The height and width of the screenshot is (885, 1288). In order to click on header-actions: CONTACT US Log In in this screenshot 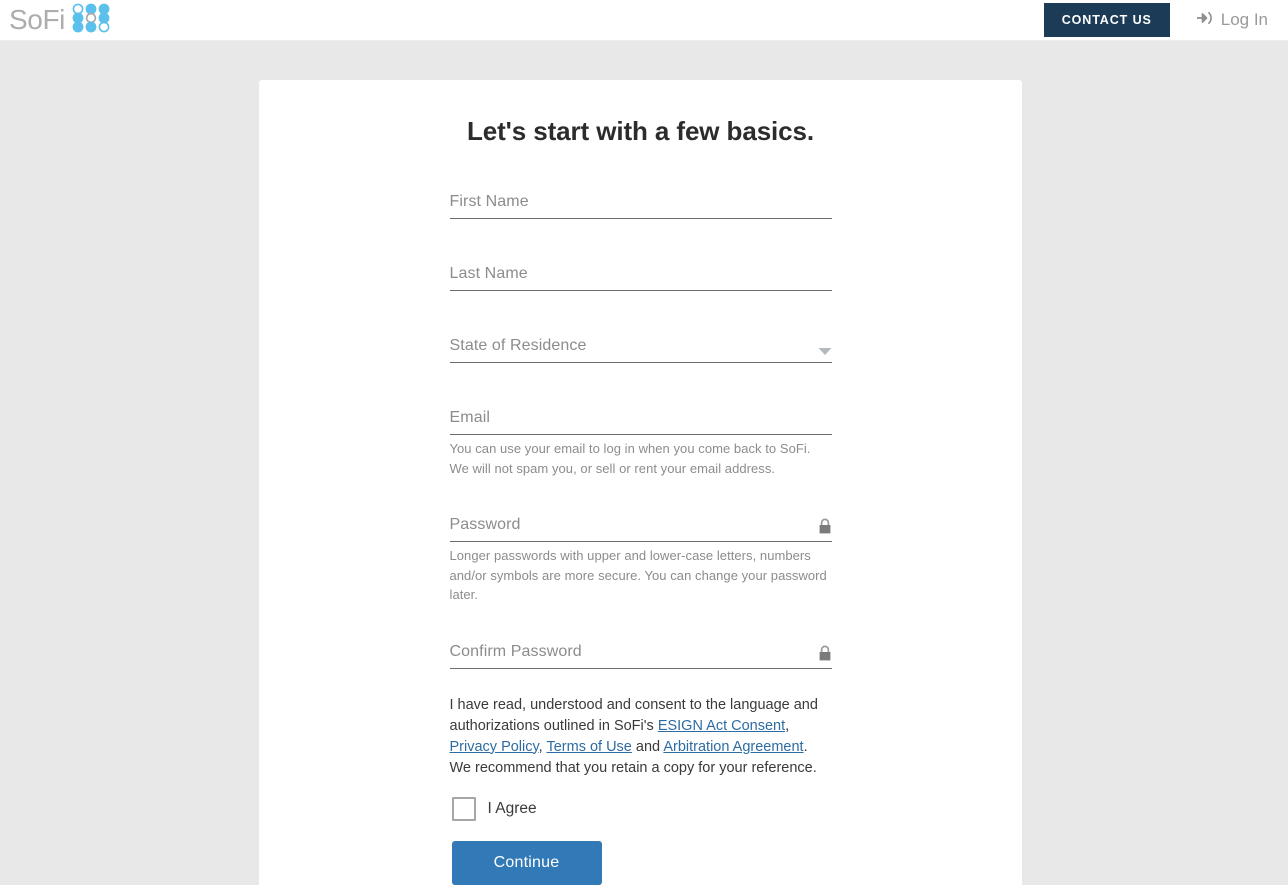, I will do `click(1165, 20)`.